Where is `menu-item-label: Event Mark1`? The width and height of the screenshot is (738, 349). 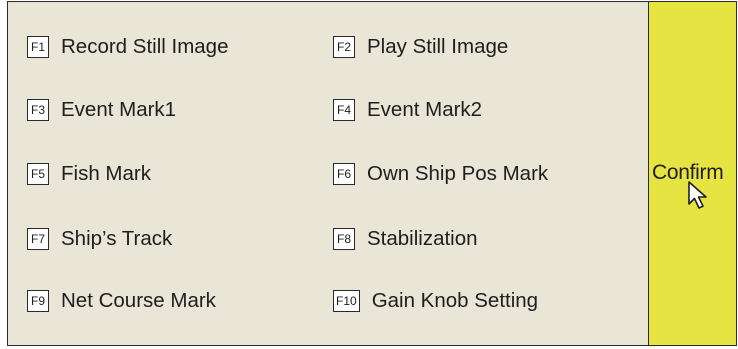
menu-item-label: Event Mark1 is located at coordinates (119, 109).